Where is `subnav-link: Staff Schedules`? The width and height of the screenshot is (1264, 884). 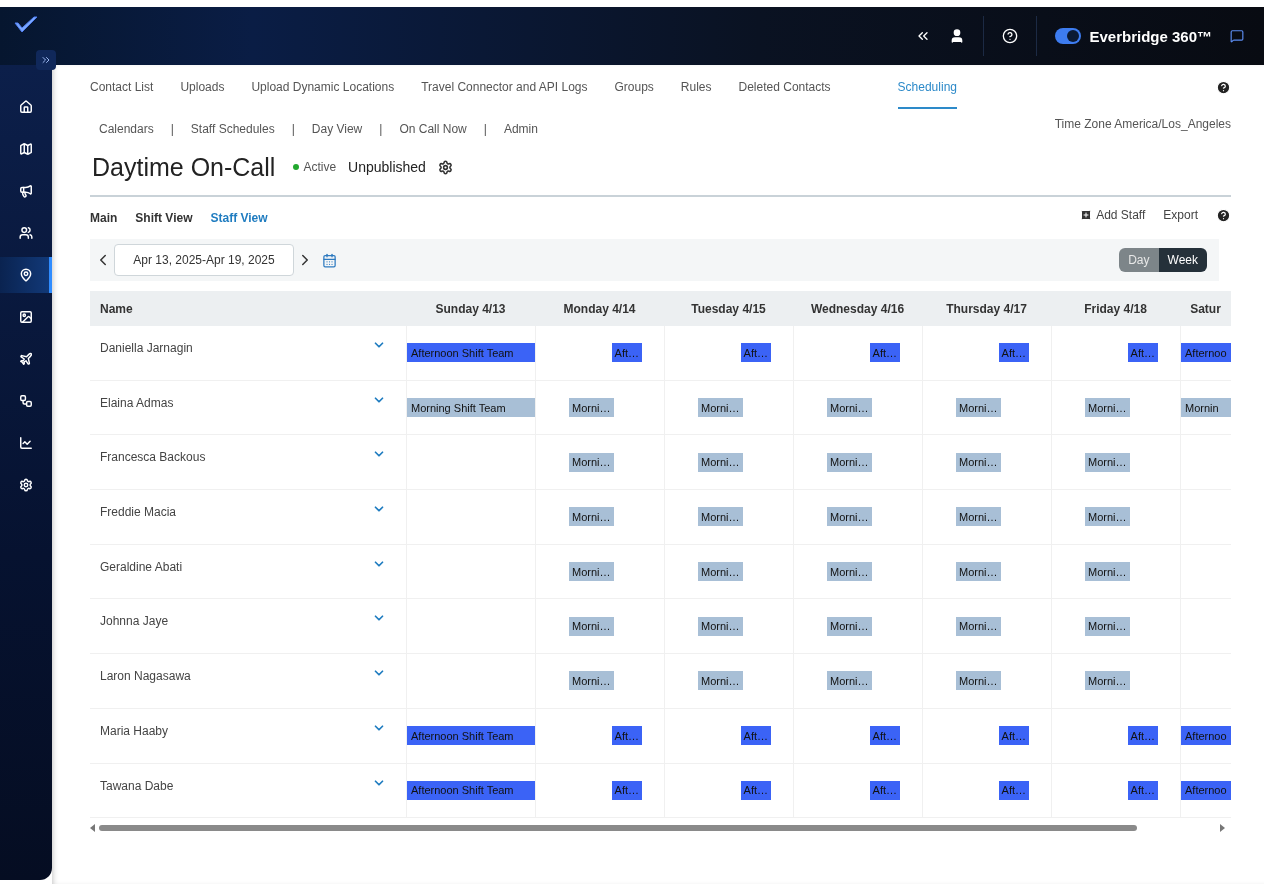
subnav-link: Staff Schedules is located at coordinates (232, 129).